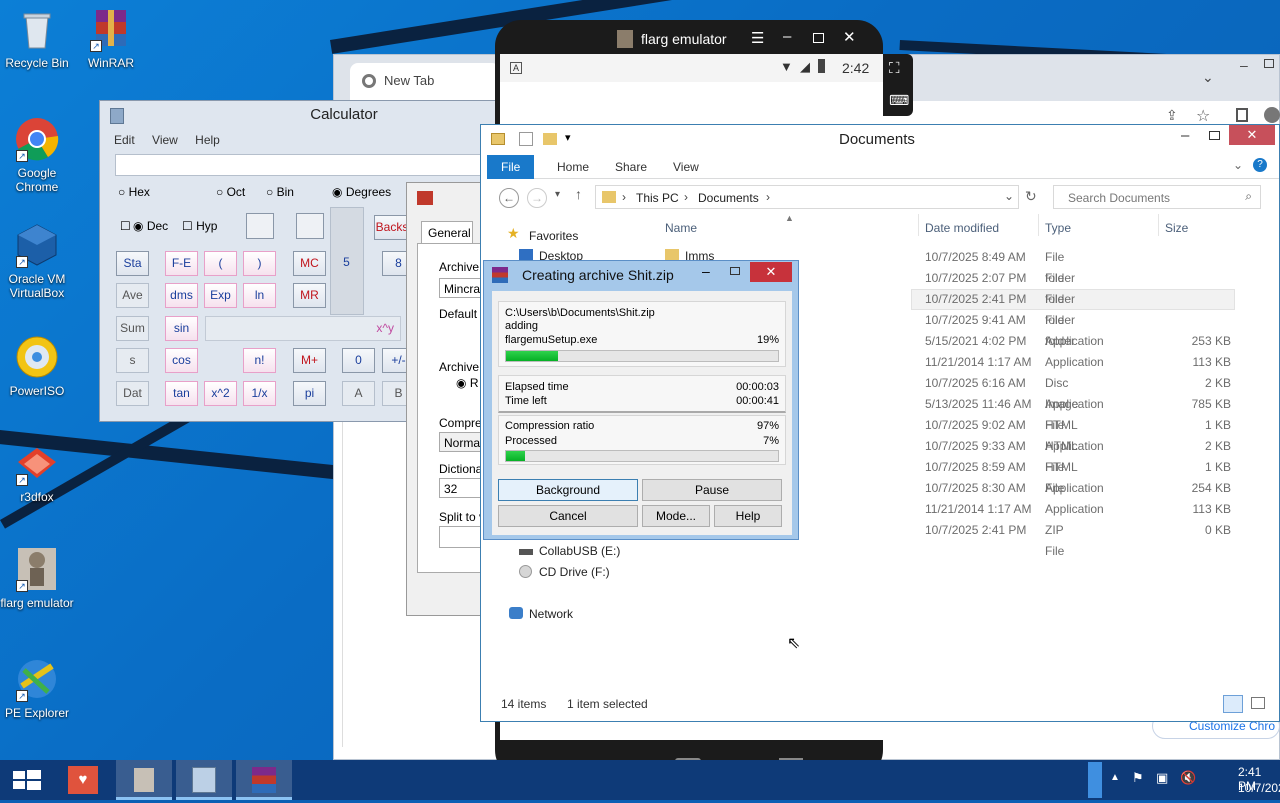  Describe the element at coordinates (280, 192) in the screenshot. I see `radio-bin: ○ Bin` at that location.